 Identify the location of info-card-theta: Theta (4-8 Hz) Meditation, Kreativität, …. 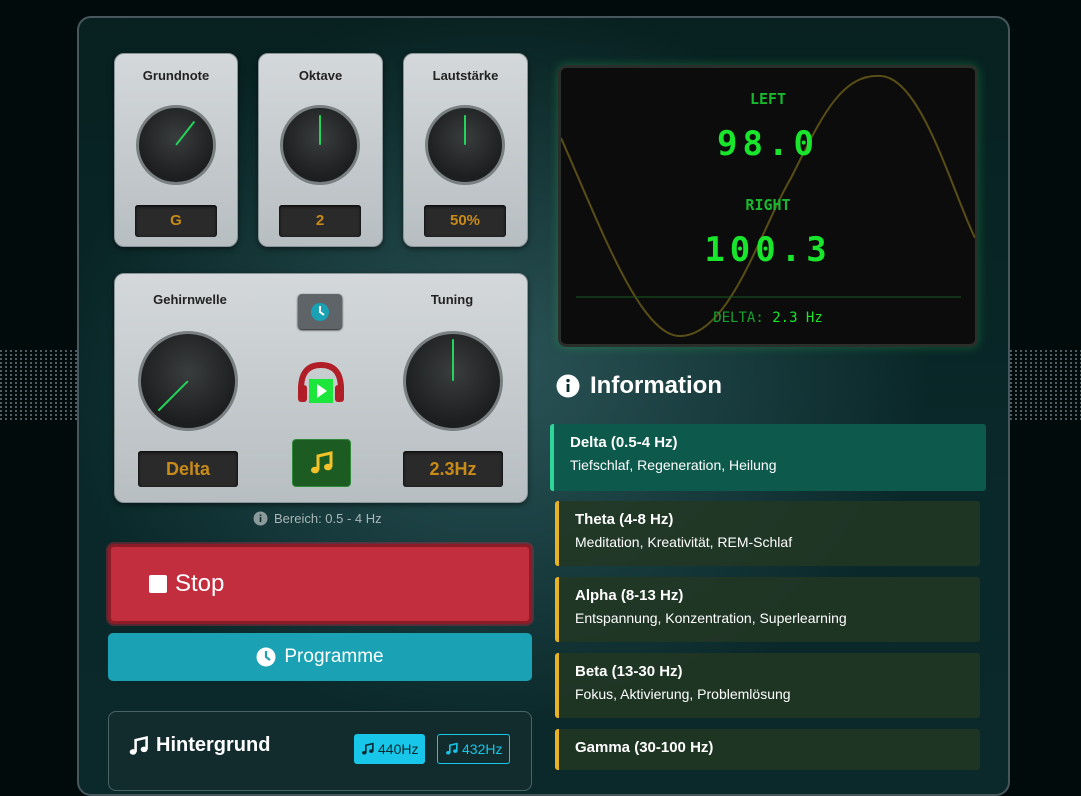
(767, 533).